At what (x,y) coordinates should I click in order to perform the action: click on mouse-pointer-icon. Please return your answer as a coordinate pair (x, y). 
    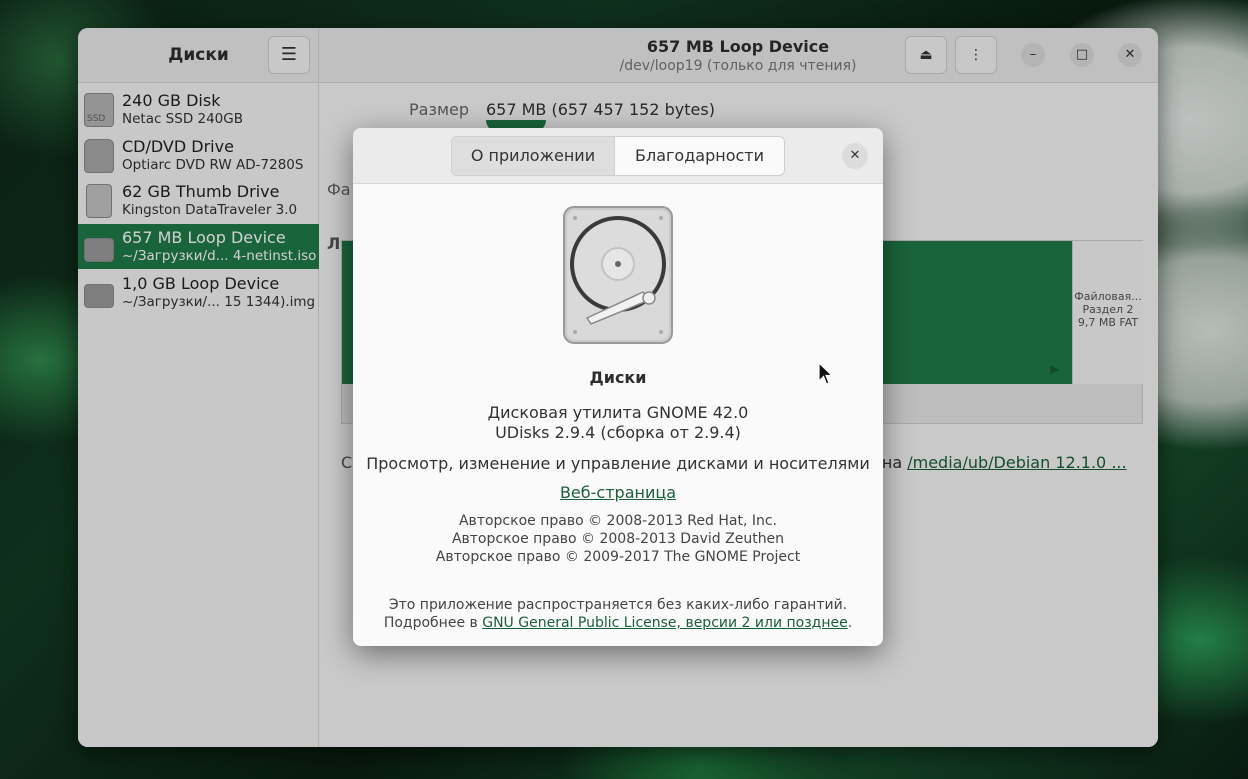
    Looking at the image, I should click on (826, 373).